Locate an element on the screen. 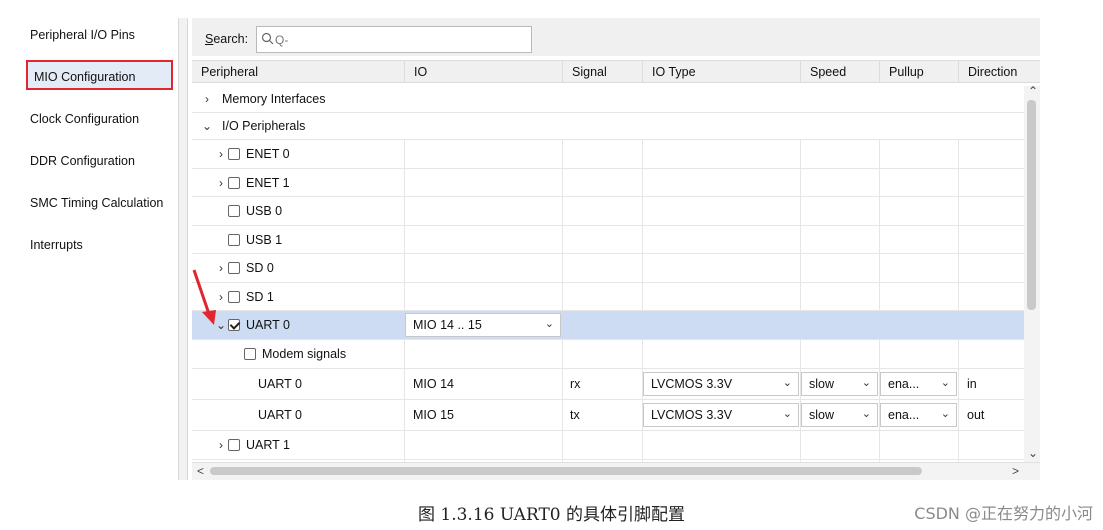 This screenshot has height=530, width=1103. search-input is located at coordinates (395, 40).